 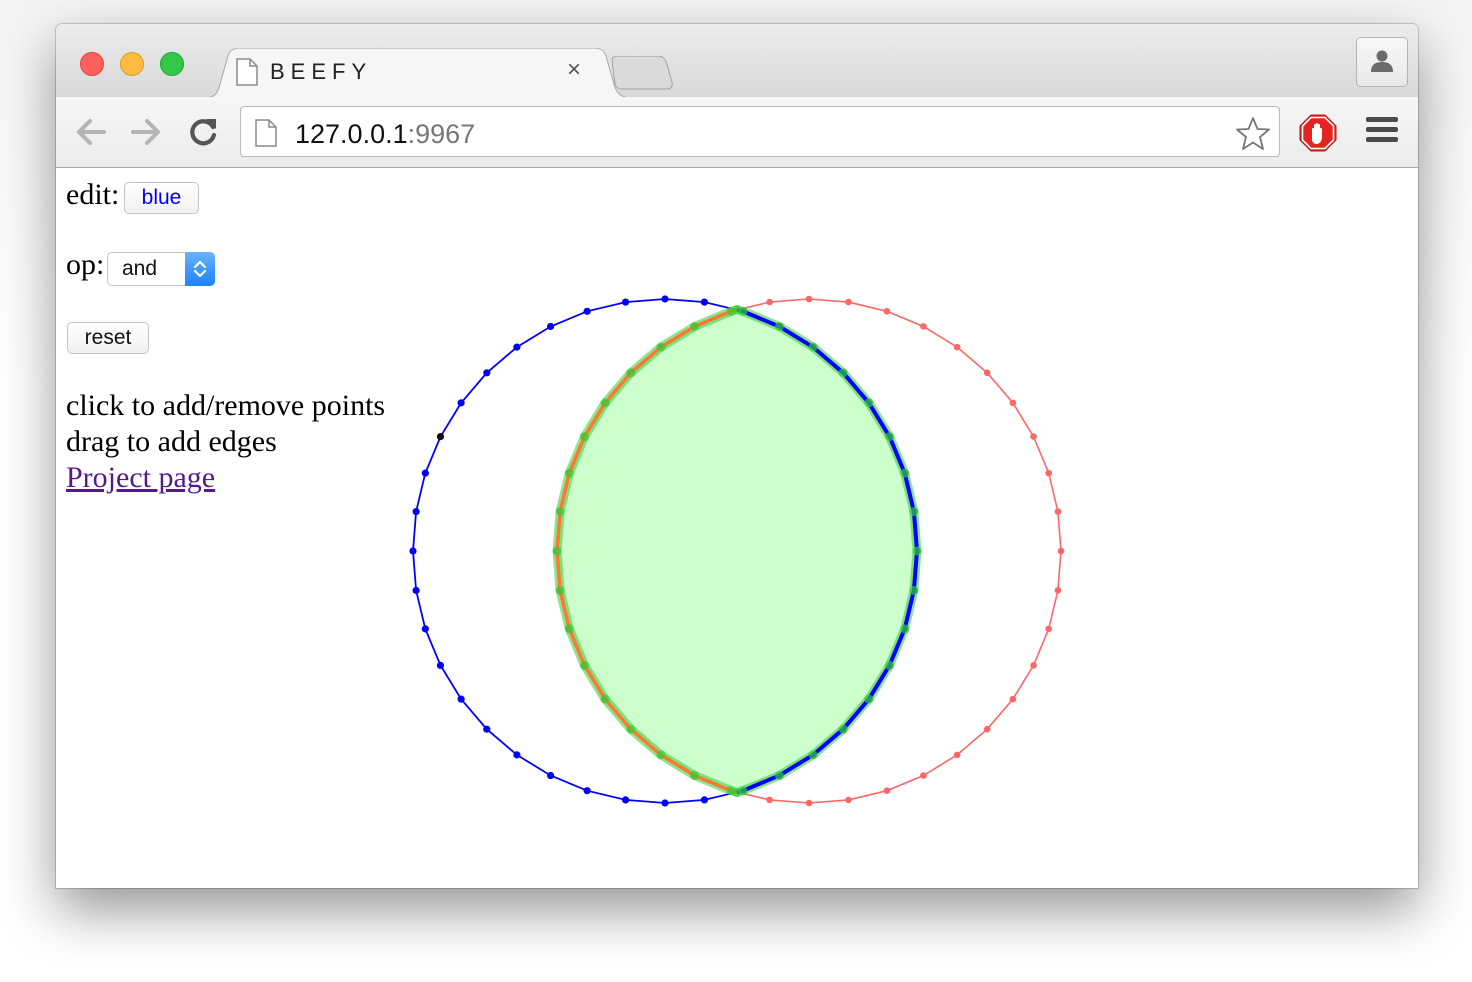 I want to click on url-text: 127.0.0.1:9967, so click(x=385, y=134).